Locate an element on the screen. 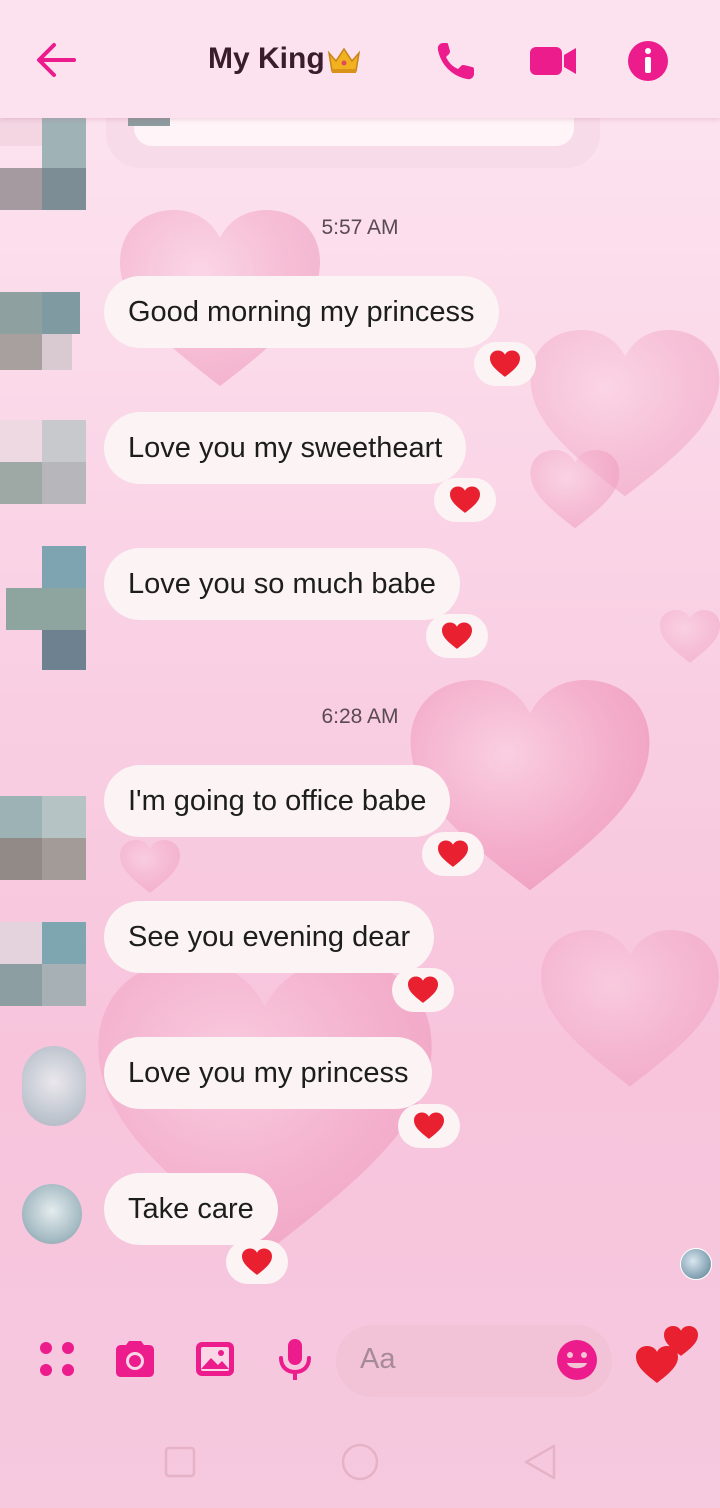 The height and width of the screenshot is (1508, 720). system-navigation-bar is located at coordinates (360, 1464).